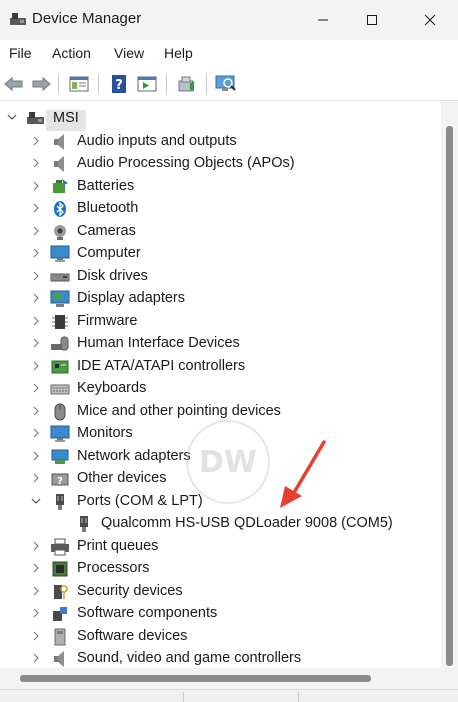 This screenshot has width=458, height=702. I want to click on tree-item-apos: Audio Processing Objects (APOs), so click(220, 164).